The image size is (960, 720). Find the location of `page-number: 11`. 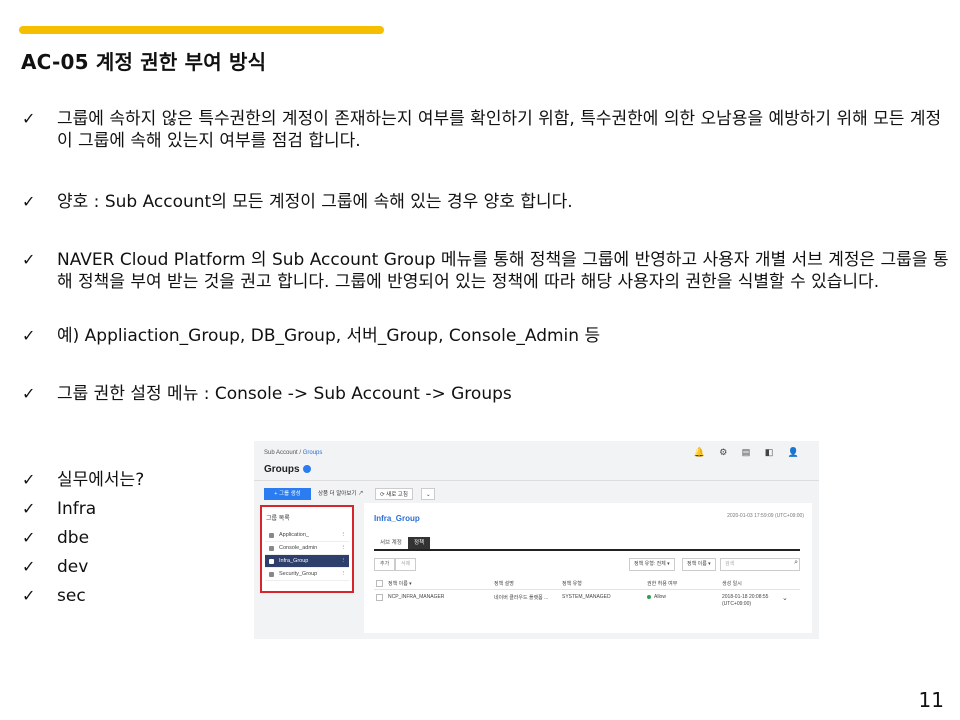

page-number: 11 is located at coordinates (931, 700).